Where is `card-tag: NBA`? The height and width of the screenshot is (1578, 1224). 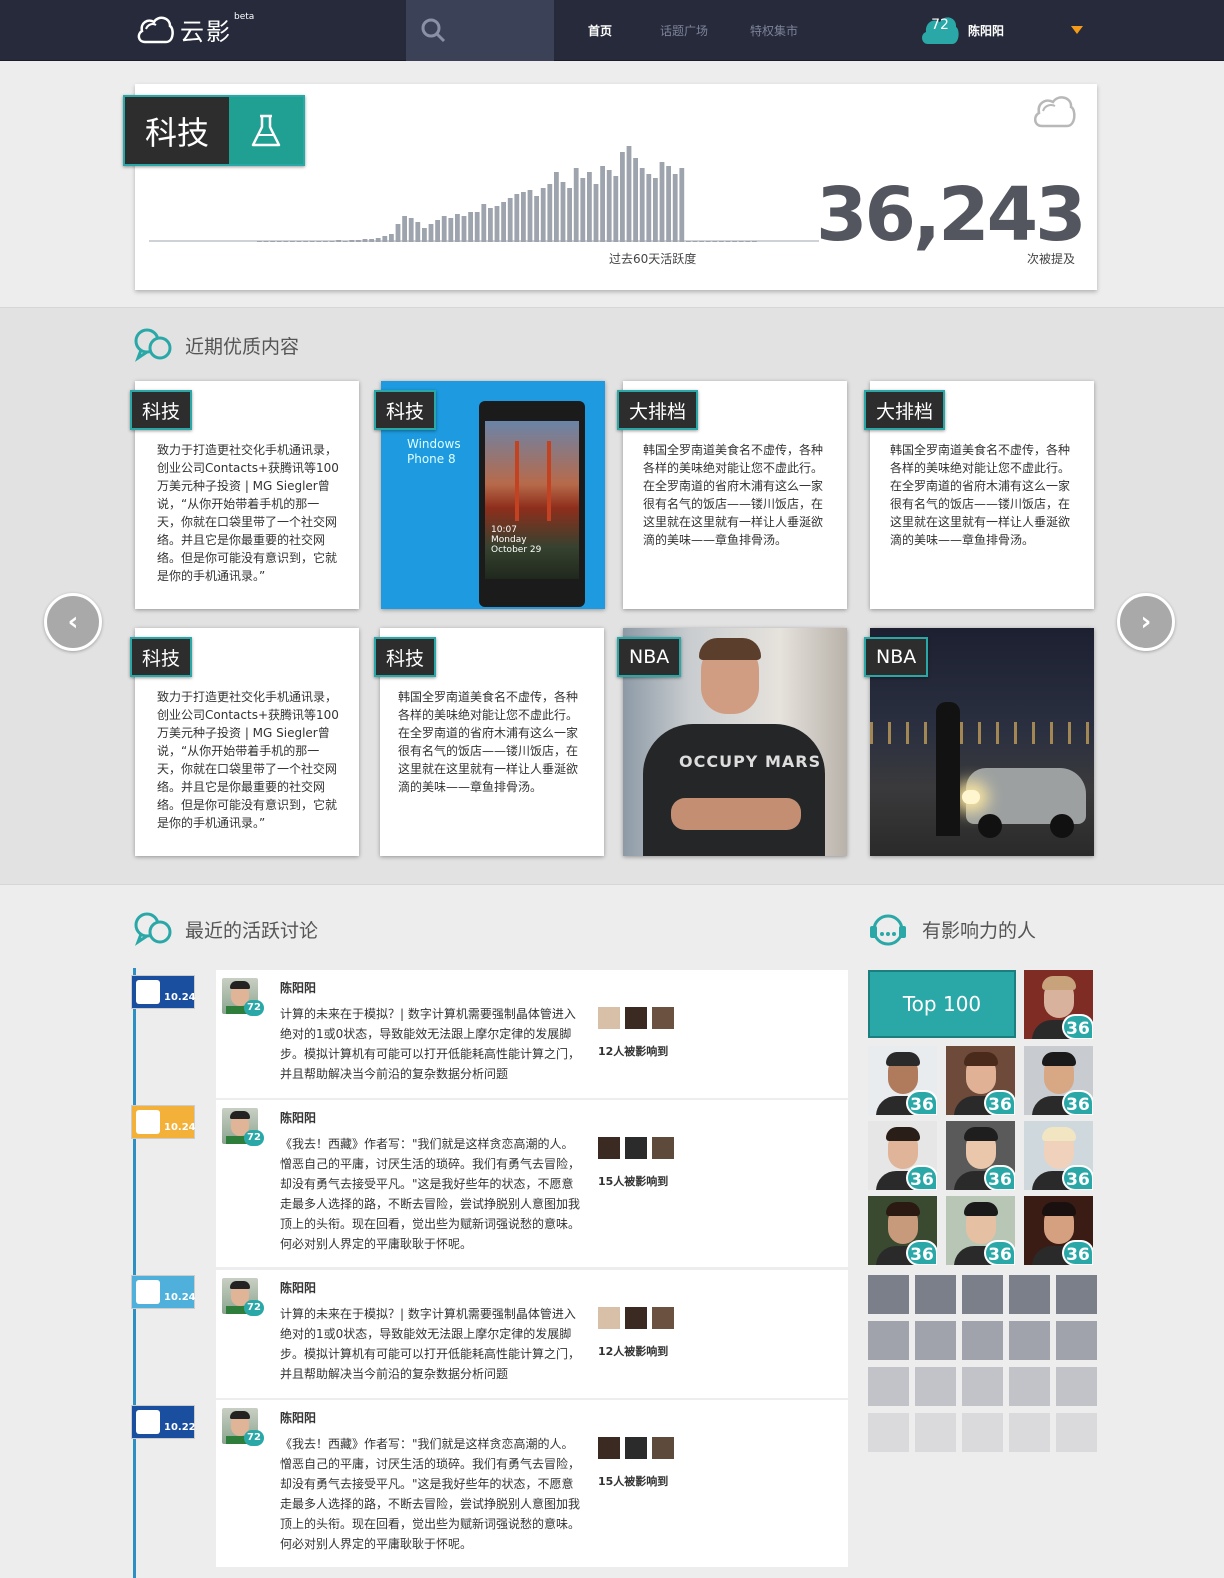
card-tag: NBA is located at coordinates (896, 657).